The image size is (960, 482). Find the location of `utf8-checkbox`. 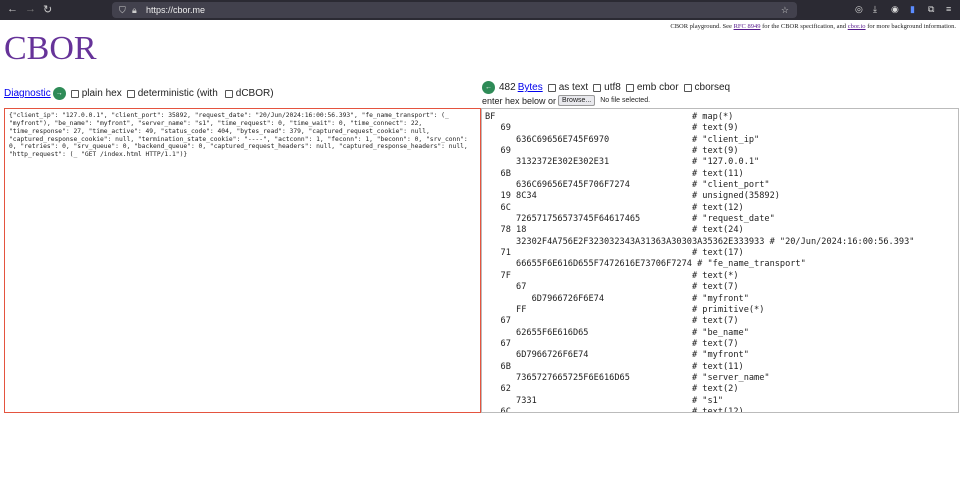

utf8-checkbox is located at coordinates (597, 87).